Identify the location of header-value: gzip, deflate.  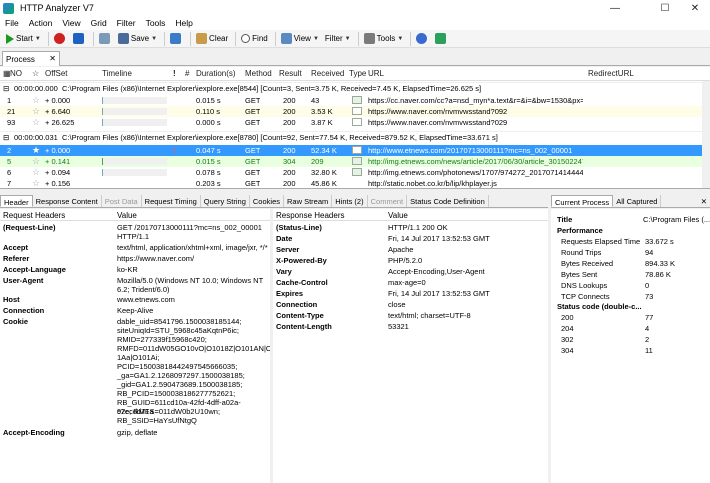
(137, 432).